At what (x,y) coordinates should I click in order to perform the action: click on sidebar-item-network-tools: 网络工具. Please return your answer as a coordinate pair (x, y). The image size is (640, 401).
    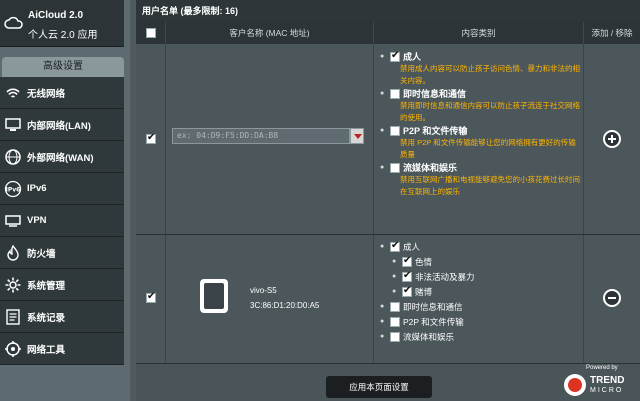
    Looking at the image, I should click on (62, 349).